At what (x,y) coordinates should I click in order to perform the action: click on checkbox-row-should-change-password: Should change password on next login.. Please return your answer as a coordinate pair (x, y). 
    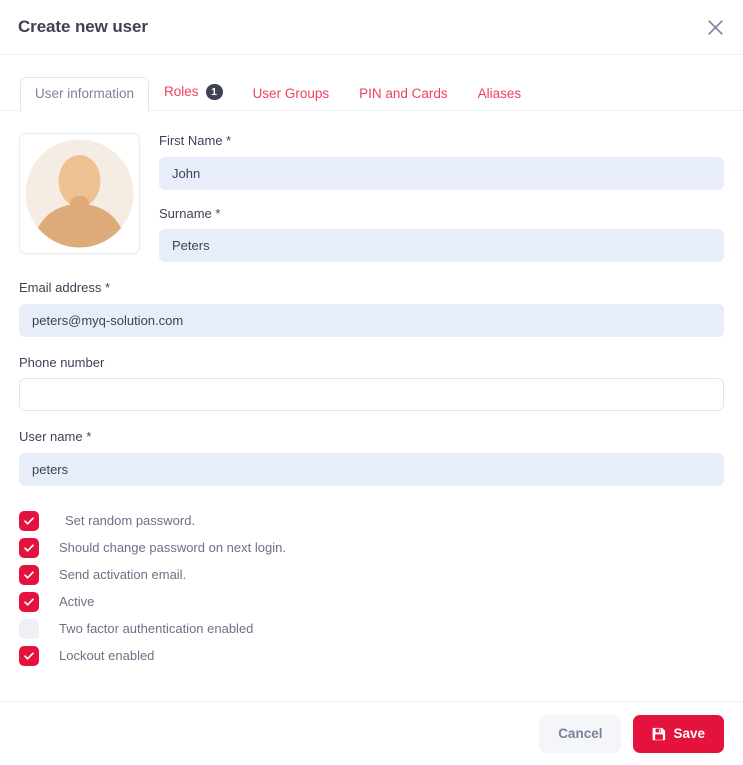
    Looking at the image, I should click on (371, 547).